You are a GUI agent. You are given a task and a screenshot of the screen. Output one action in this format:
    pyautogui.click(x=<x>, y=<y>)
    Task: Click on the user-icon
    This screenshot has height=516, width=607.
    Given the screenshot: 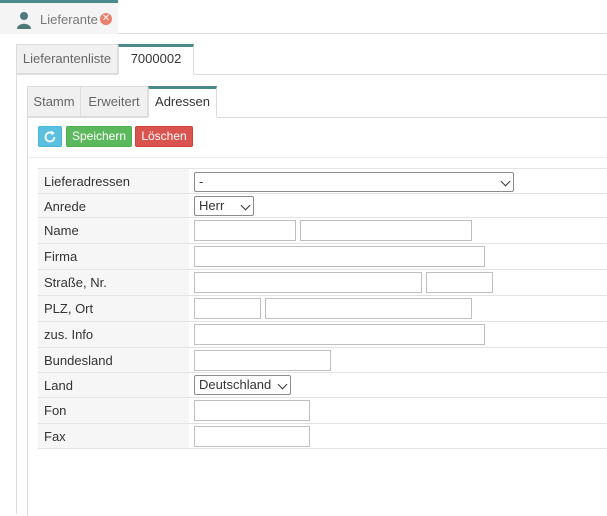 What is the action you would take?
    pyautogui.click(x=24, y=20)
    